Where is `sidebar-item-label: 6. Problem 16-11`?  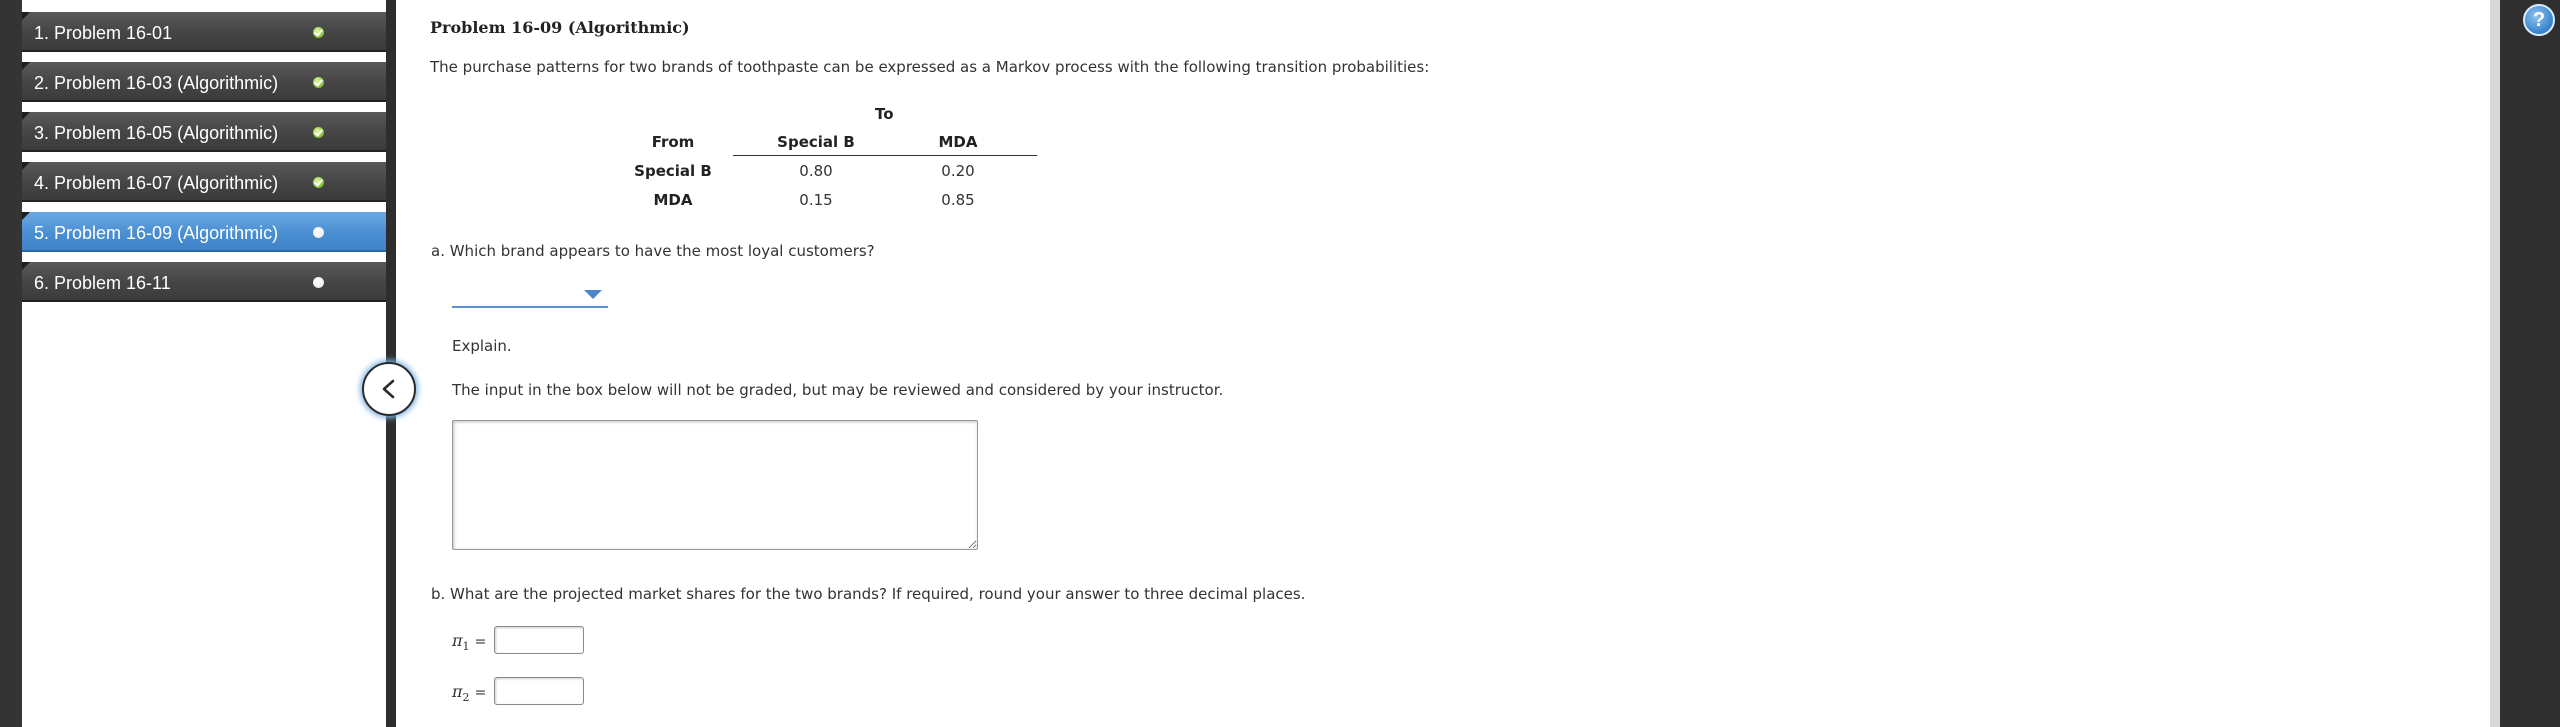 sidebar-item-label: 6. Problem 16-11 is located at coordinates (102, 283).